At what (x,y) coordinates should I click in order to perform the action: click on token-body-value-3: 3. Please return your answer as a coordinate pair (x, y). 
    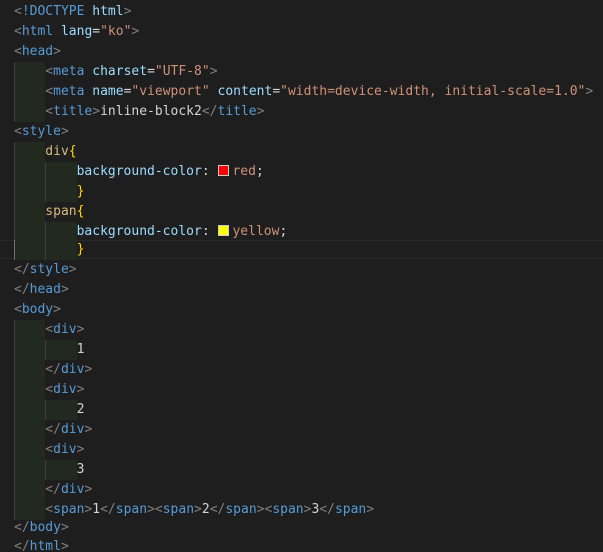
    Looking at the image, I should click on (80, 469).